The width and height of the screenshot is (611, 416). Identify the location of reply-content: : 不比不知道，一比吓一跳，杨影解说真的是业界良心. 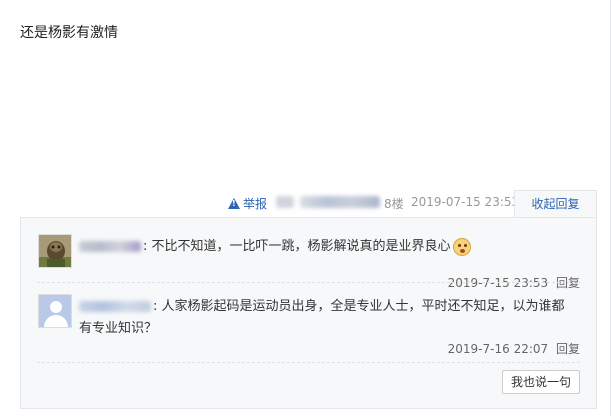
(324, 247).